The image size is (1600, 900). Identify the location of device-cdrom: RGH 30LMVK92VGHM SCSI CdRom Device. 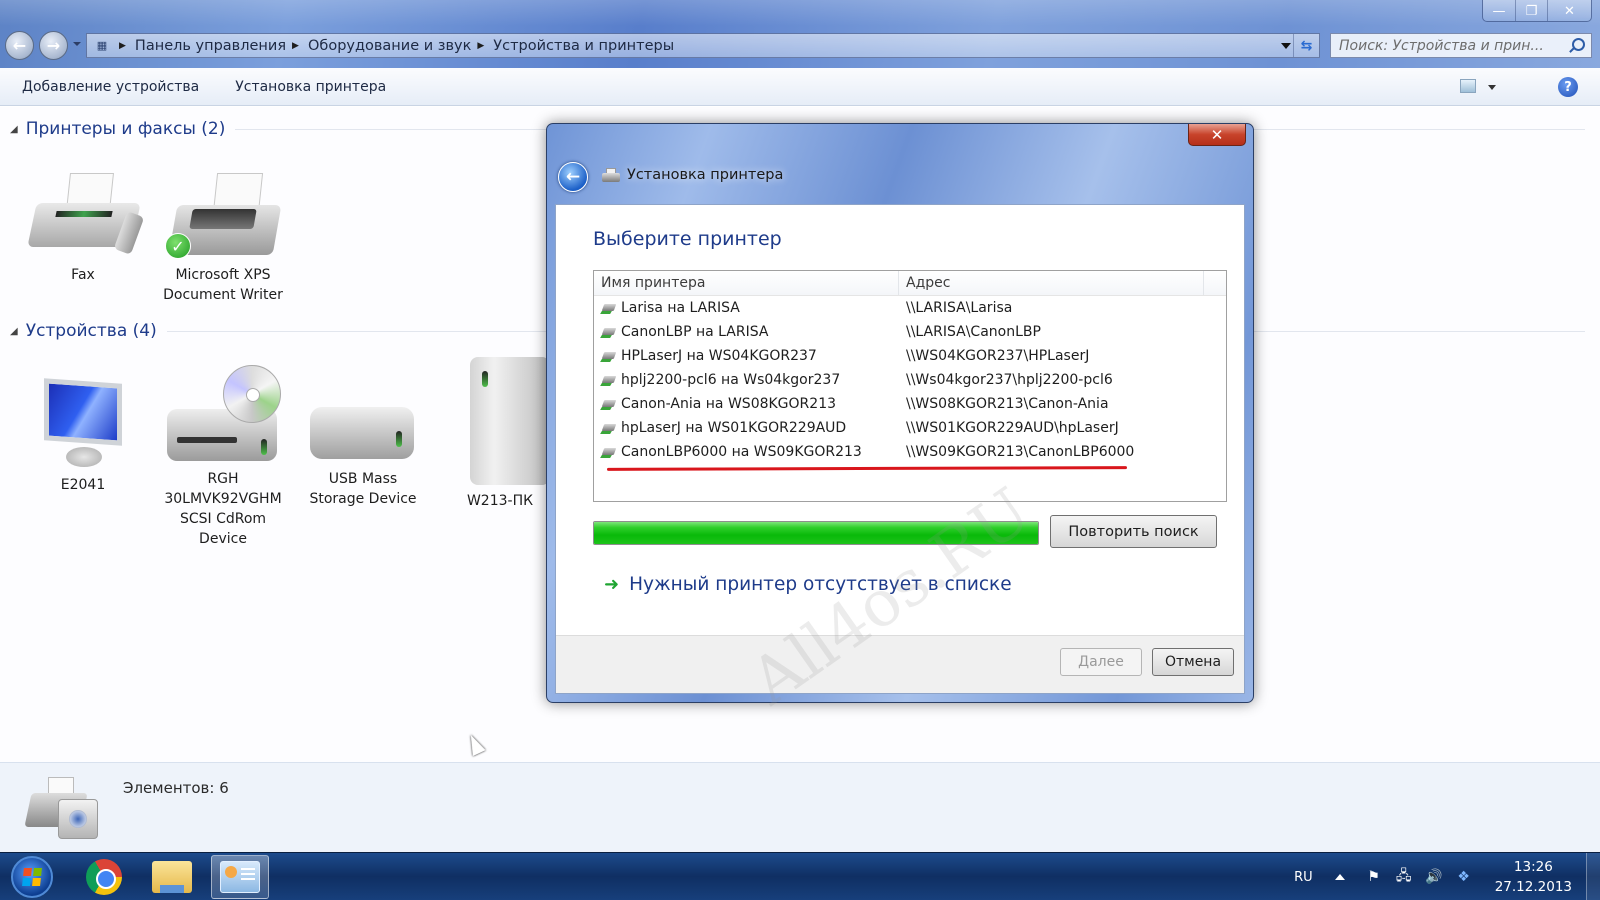
(223, 457).